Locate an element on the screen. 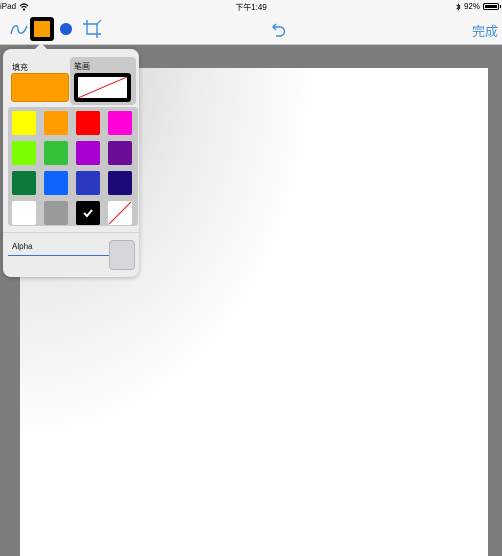  status-right: 92% is located at coordinates (478, 6).